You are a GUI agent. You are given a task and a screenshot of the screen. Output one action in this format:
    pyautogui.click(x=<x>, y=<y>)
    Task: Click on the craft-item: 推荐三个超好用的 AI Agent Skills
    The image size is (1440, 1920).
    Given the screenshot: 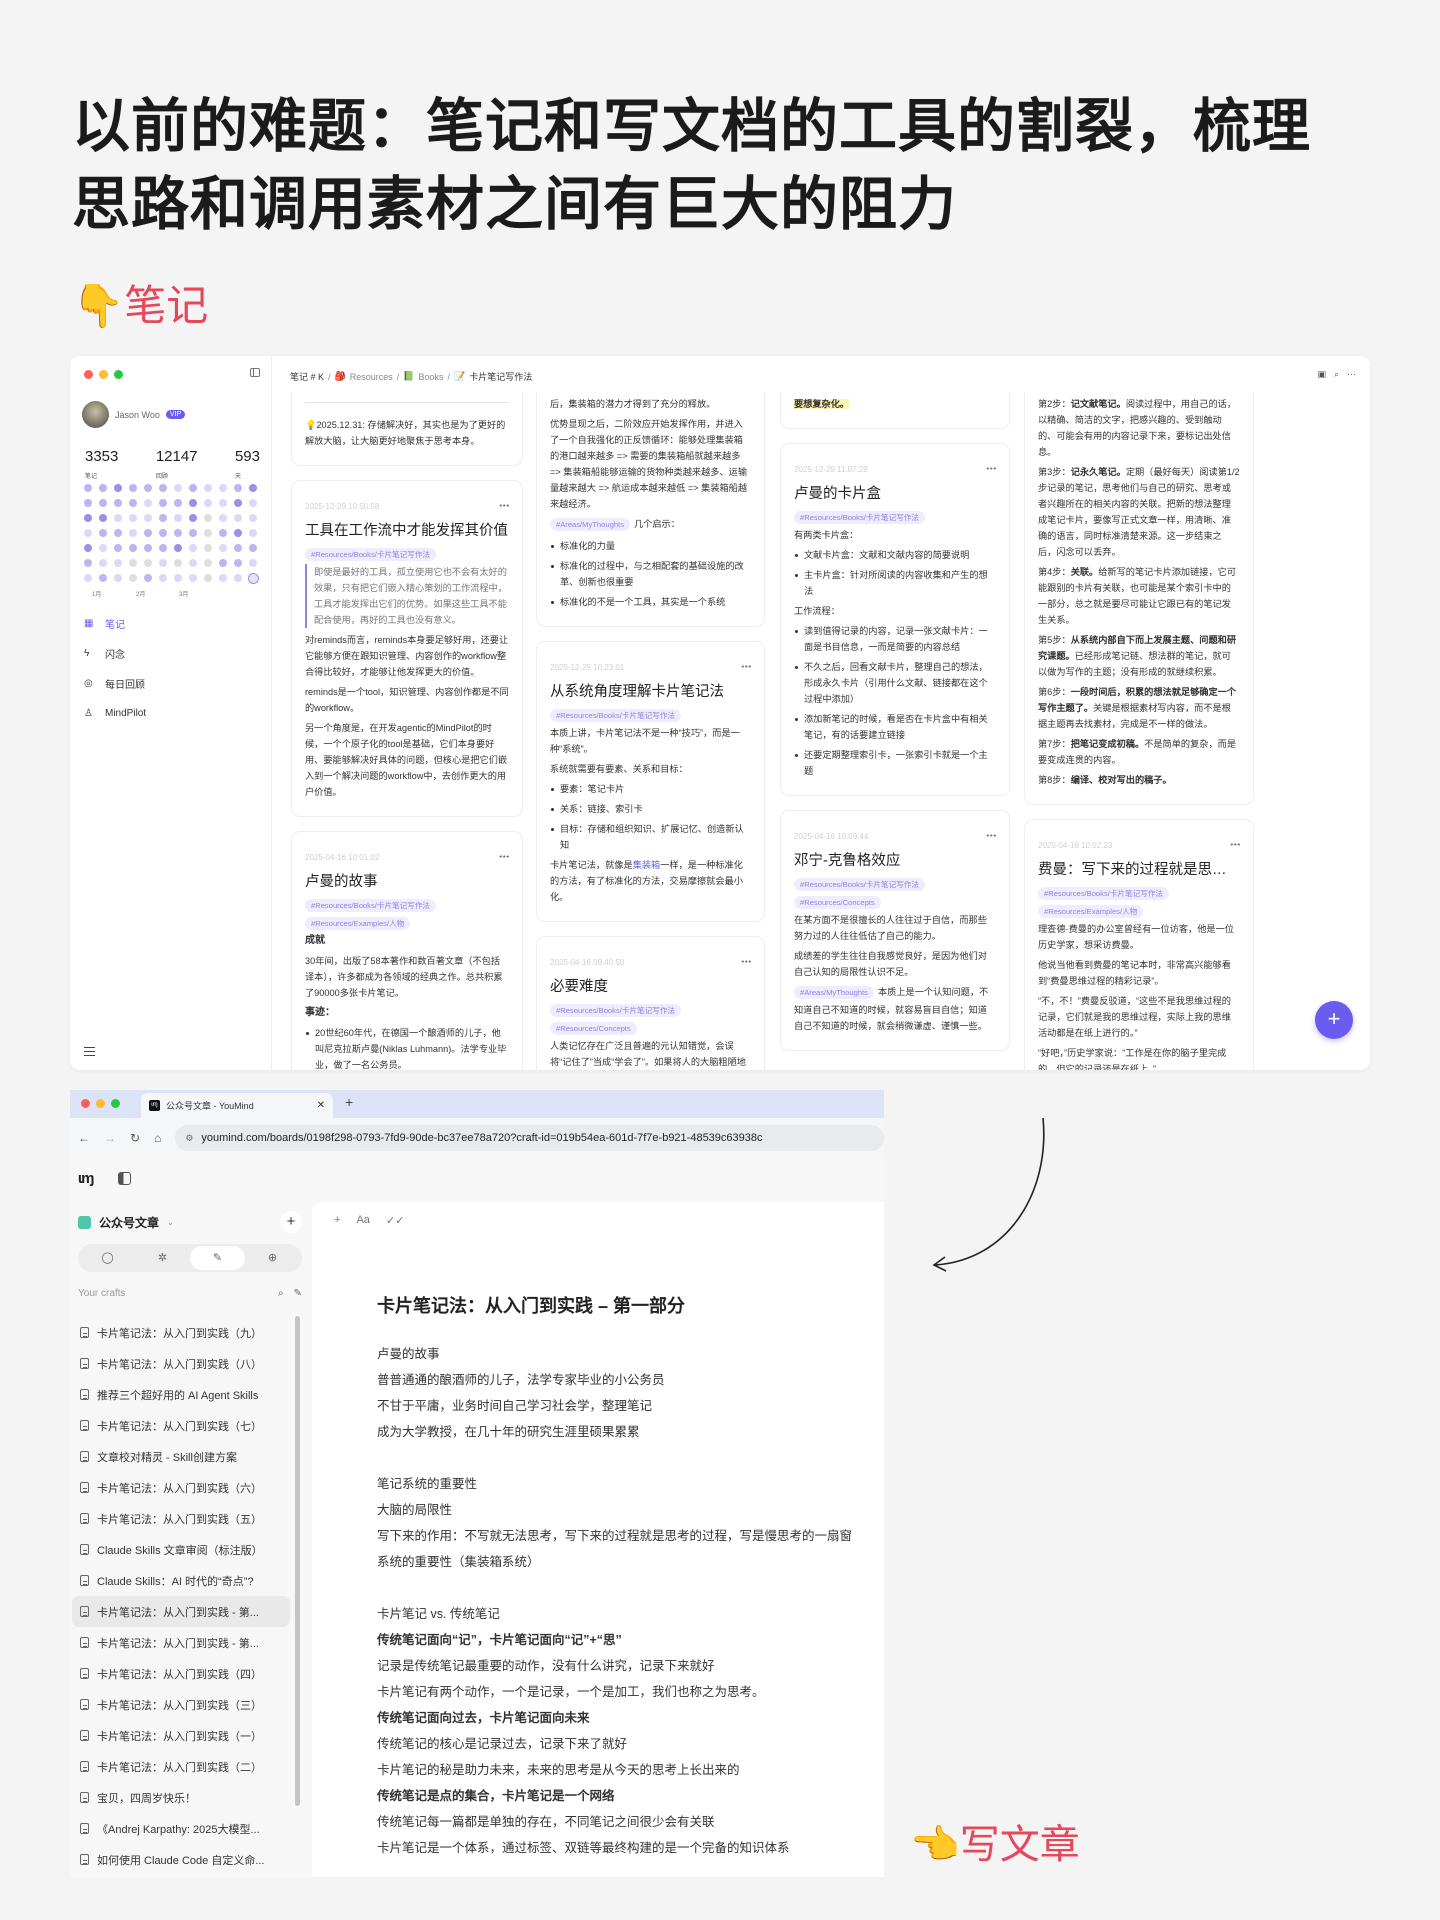 What is the action you would take?
    pyautogui.click(x=181, y=1394)
    